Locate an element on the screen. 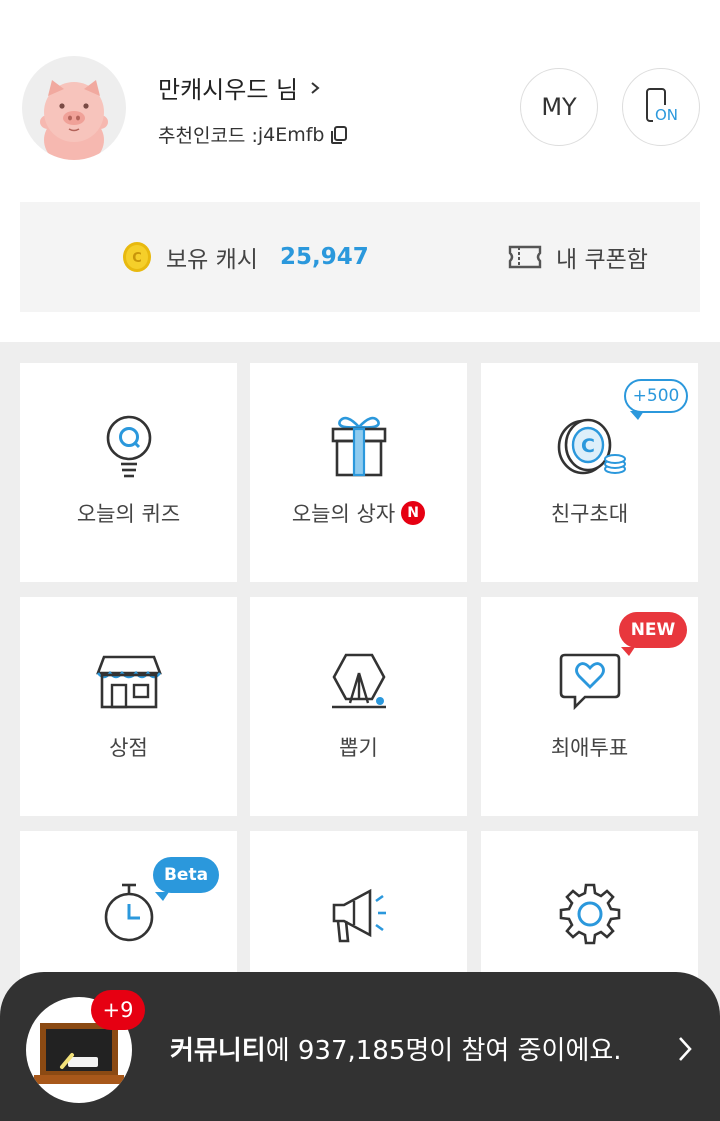 The image size is (720, 1121). profile-name-link: 만캐시우드 님 is located at coordinates (240, 87).